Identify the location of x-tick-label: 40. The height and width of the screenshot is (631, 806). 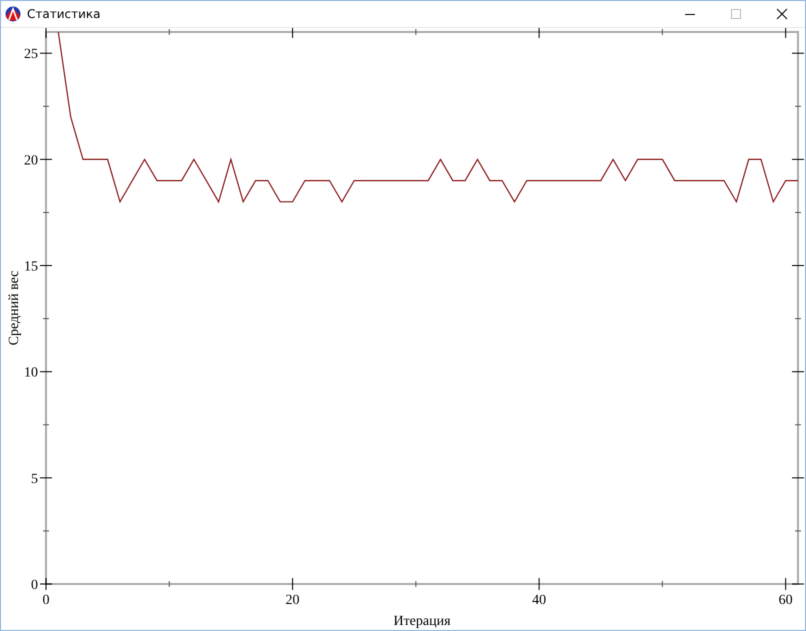
(539, 600).